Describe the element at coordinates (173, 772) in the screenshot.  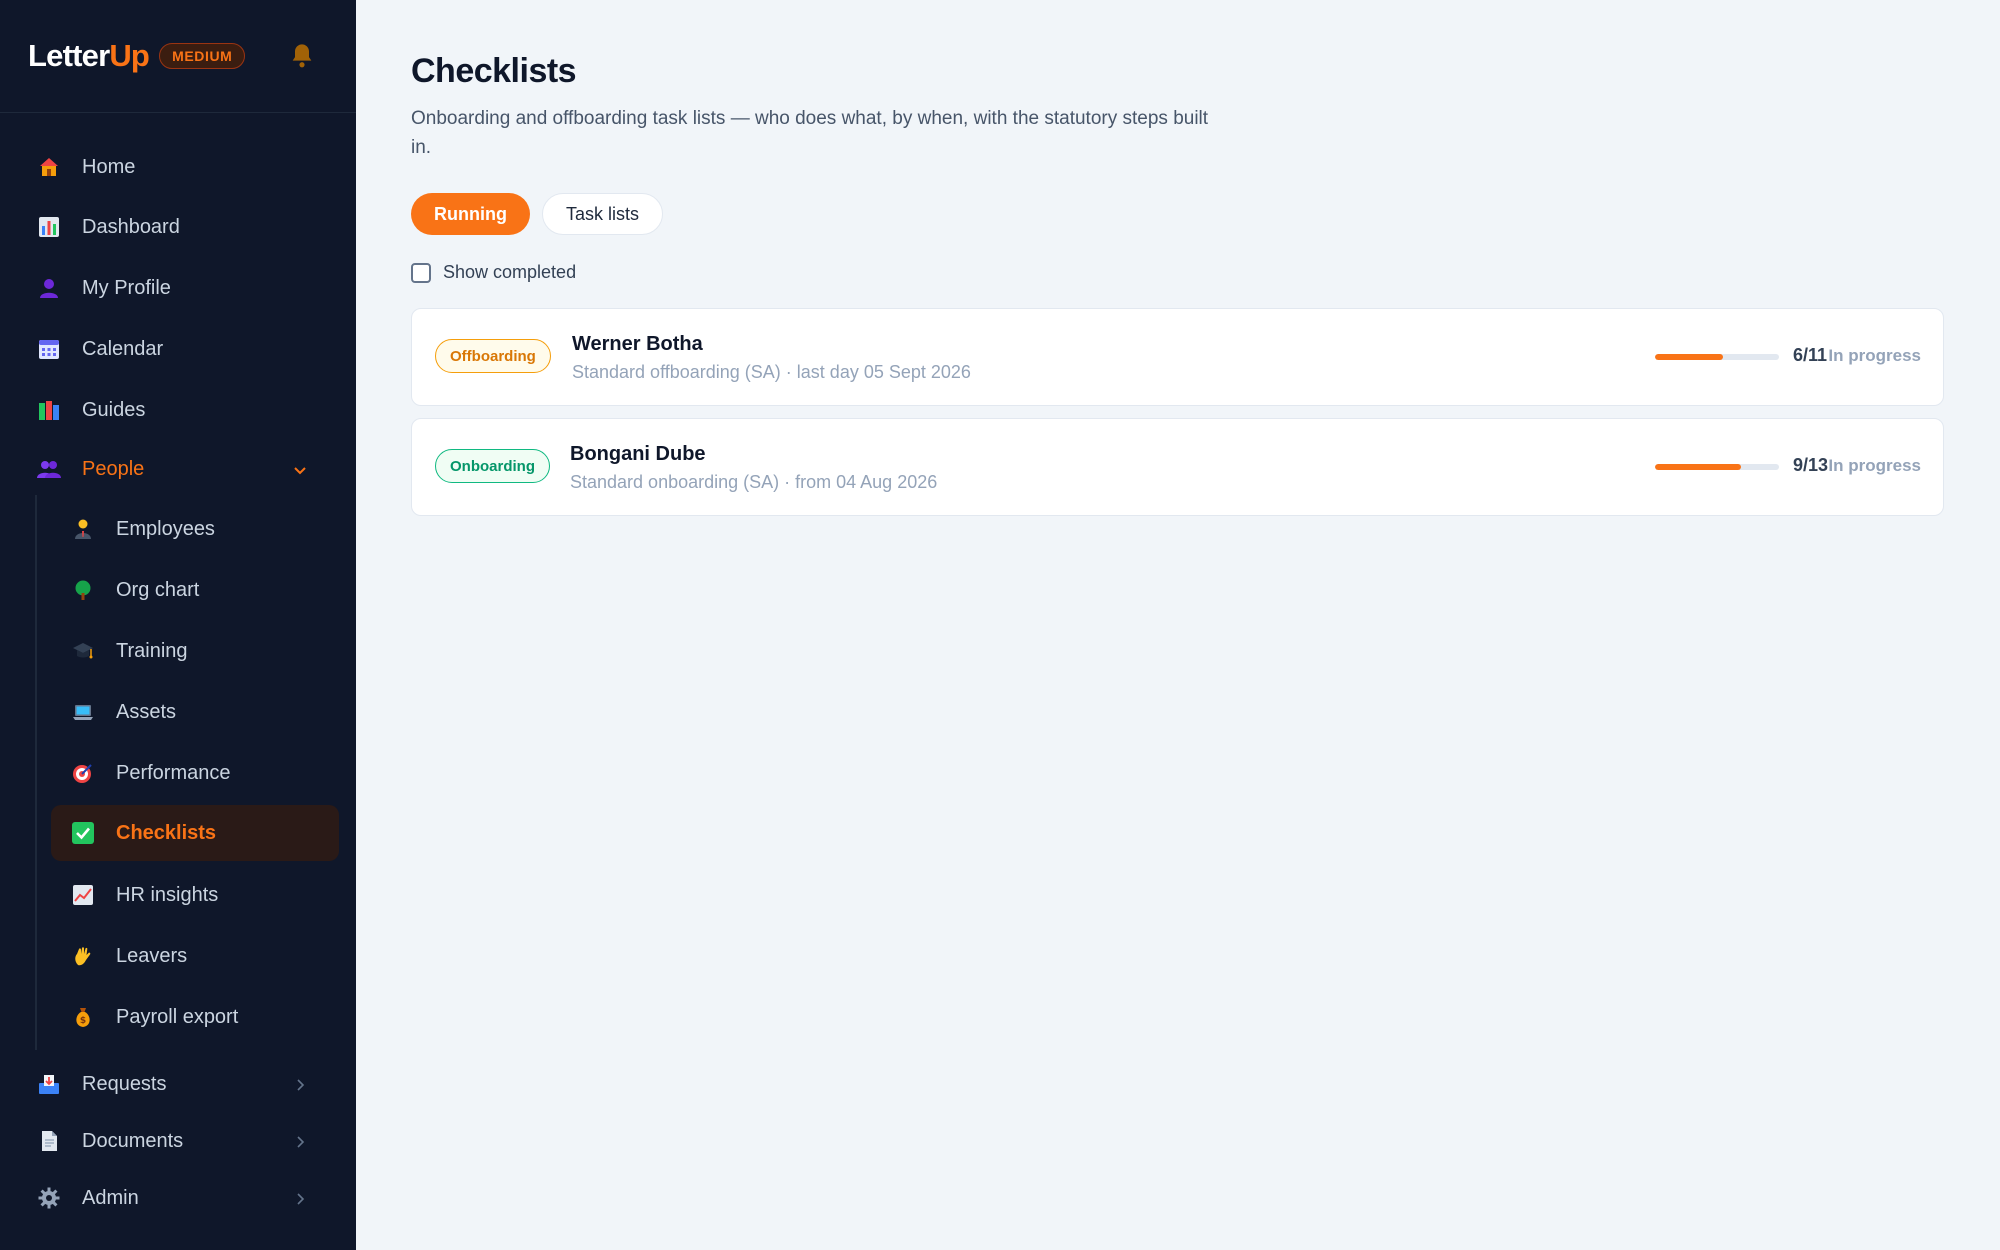
I see `sidebar-item-label: Performance` at that location.